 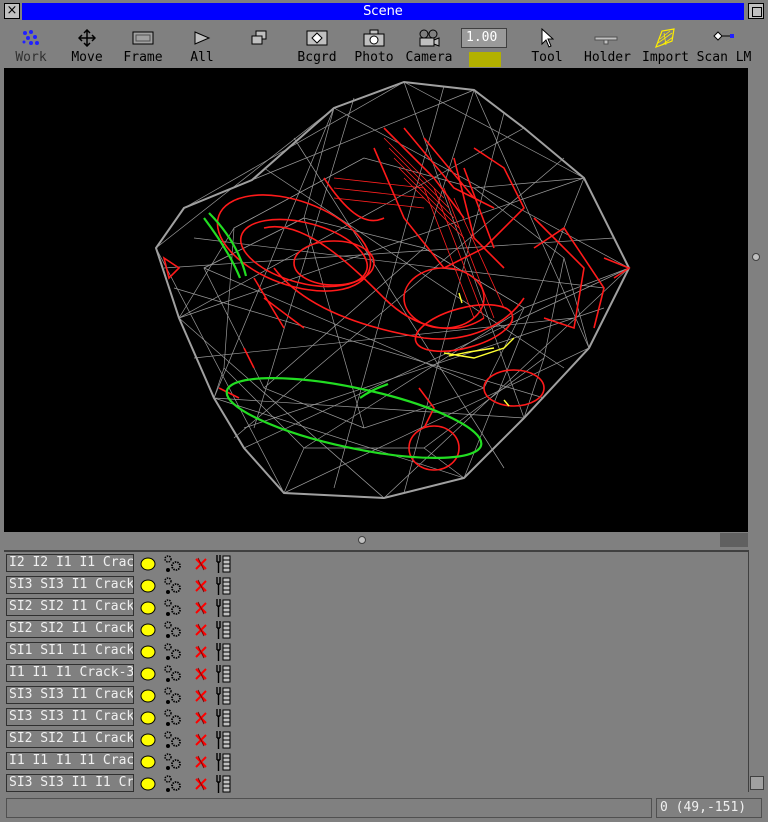 I want to click on viewport-horizontal-scrollbar, so click(x=376, y=540).